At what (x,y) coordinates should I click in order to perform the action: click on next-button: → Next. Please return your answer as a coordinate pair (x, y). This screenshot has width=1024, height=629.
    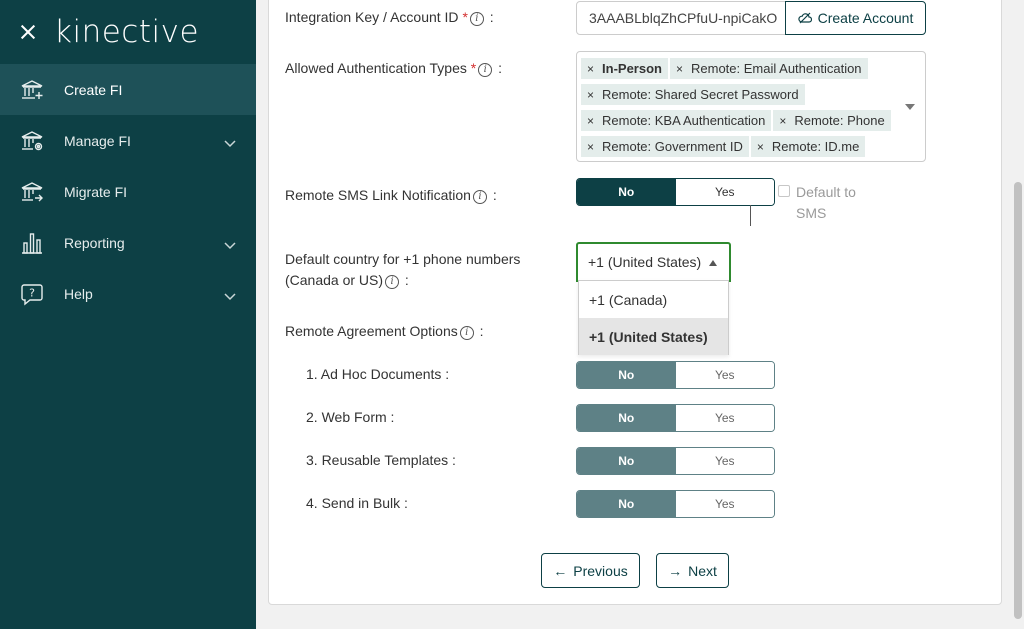
    Looking at the image, I should click on (692, 570).